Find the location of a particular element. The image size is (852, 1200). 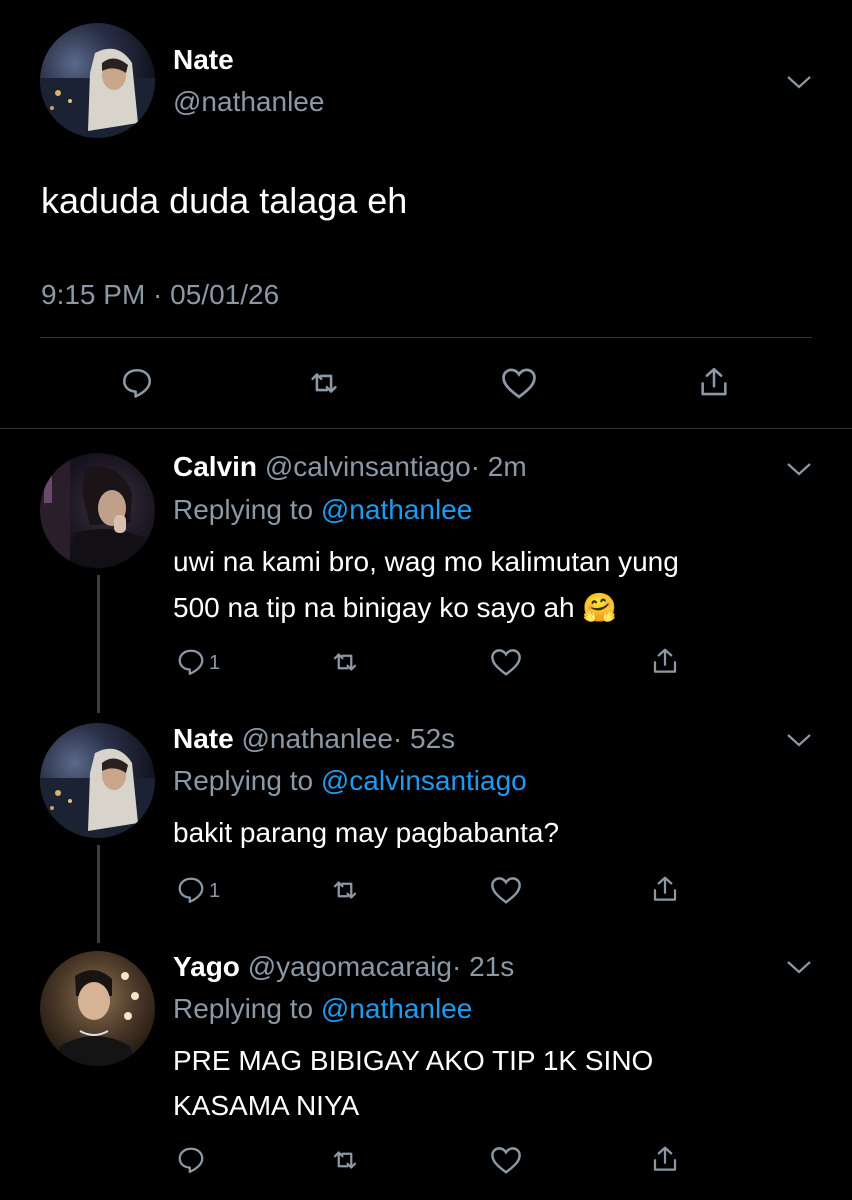

reply-header: Yago @yagomacaraig· 21s is located at coordinates (343, 967).